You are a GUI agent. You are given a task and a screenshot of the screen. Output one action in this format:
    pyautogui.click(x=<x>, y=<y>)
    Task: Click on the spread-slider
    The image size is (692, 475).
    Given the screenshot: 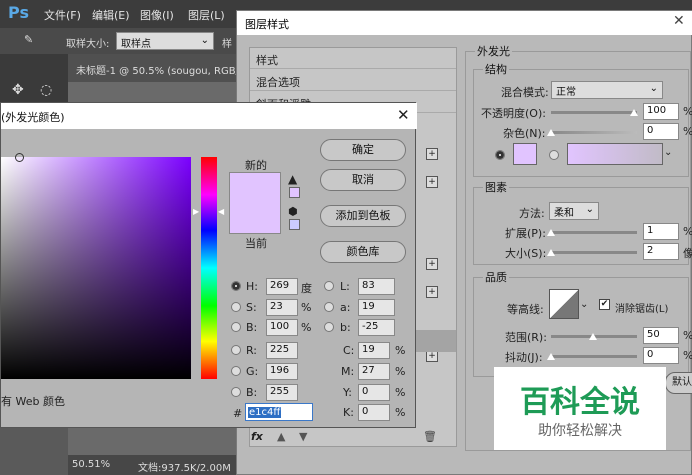 What is the action you would take?
    pyautogui.click(x=594, y=232)
    